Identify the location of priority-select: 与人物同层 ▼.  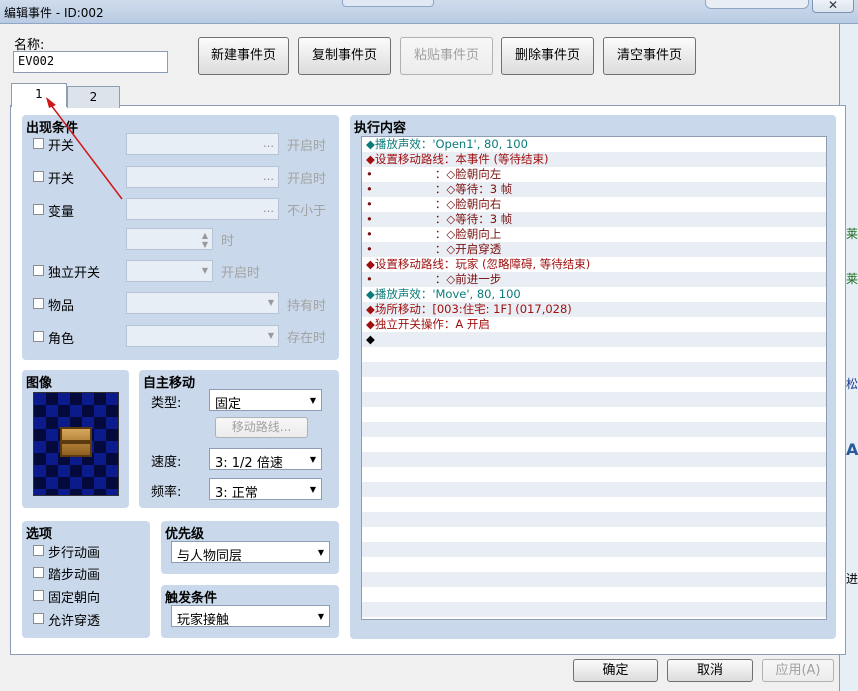
(250, 552).